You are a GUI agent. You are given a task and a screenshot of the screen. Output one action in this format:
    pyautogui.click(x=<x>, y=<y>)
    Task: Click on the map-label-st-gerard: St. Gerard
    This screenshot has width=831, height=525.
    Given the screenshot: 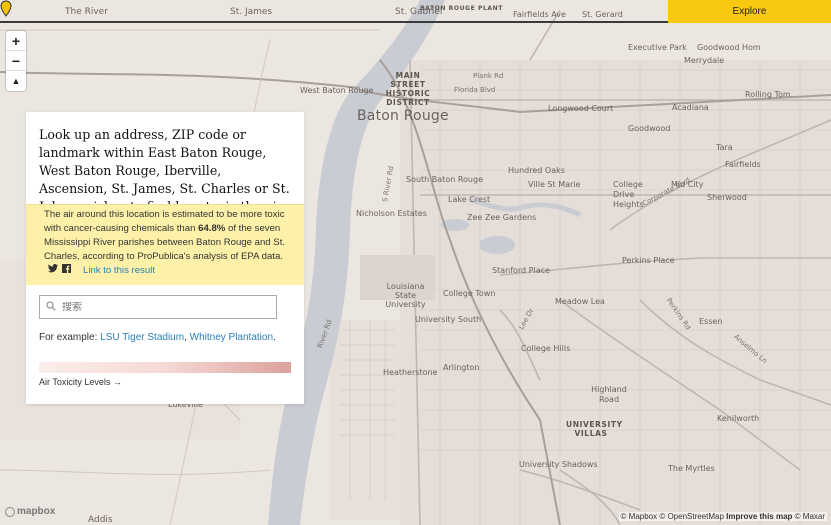 What is the action you would take?
    pyautogui.click(x=602, y=14)
    